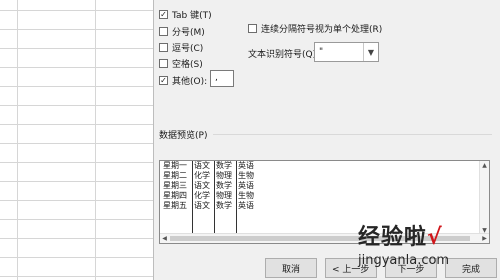 The height and width of the screenshot is (280, 500). What do you see at coordinates (188, 33) in the screenshot?
I see `semicolon-label: 分号(M)` at bounding box center [188, 33].